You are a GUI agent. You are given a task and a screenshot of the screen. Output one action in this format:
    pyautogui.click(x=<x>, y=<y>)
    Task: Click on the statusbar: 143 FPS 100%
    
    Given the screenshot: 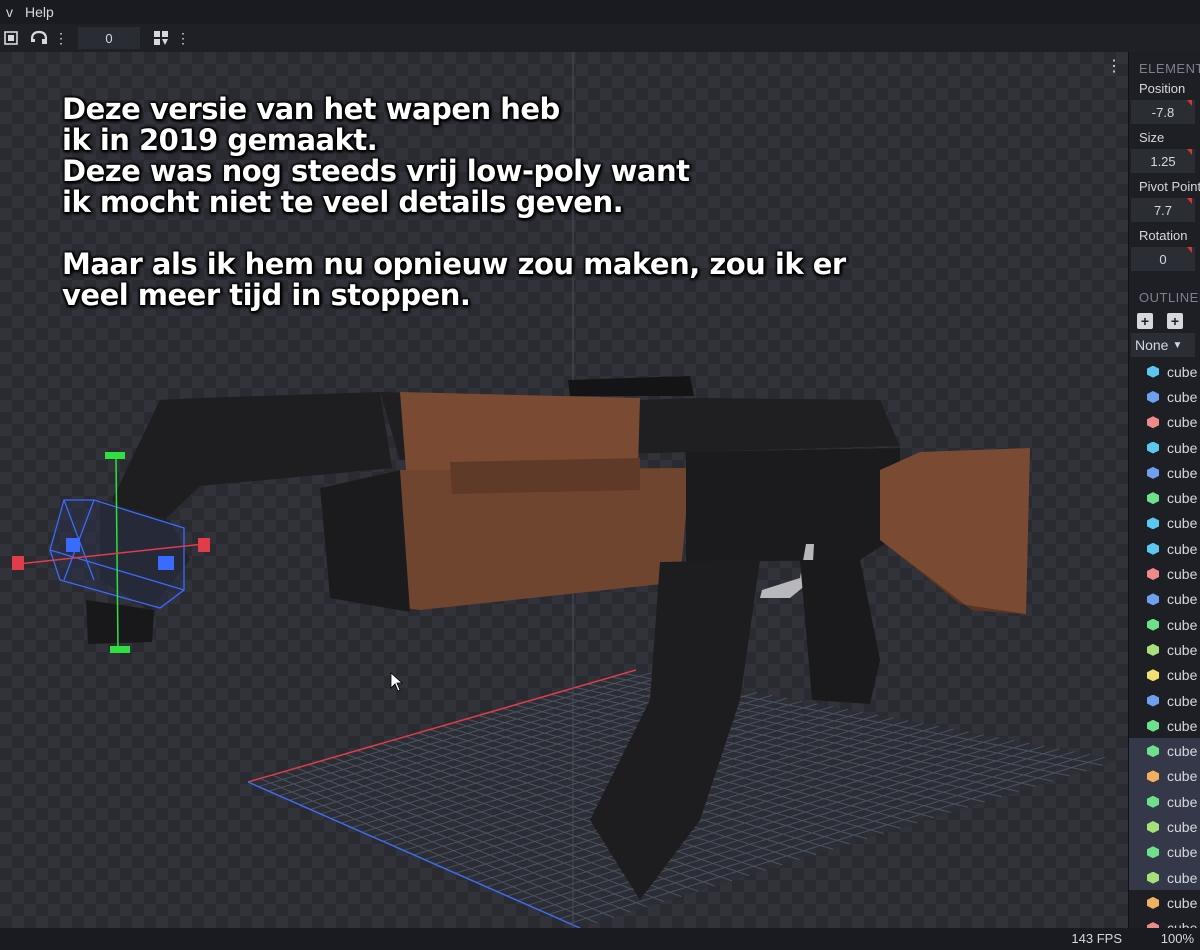 What is the action you would take?
    pyautogui.click(x=600, y=939)
    